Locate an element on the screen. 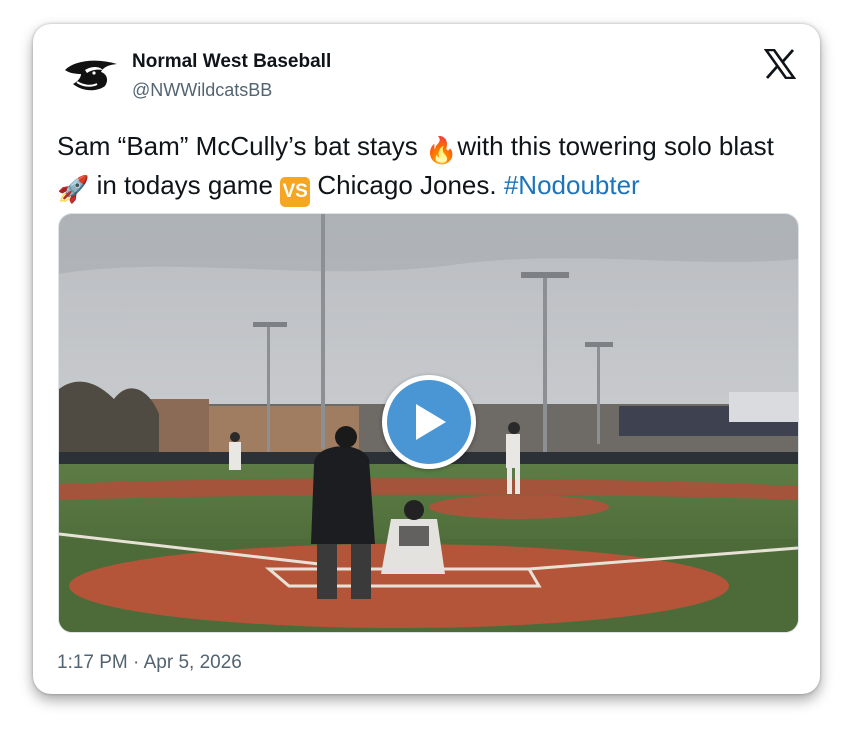  rocket-emoji: 🚀 is located at coordinates (73, 189).